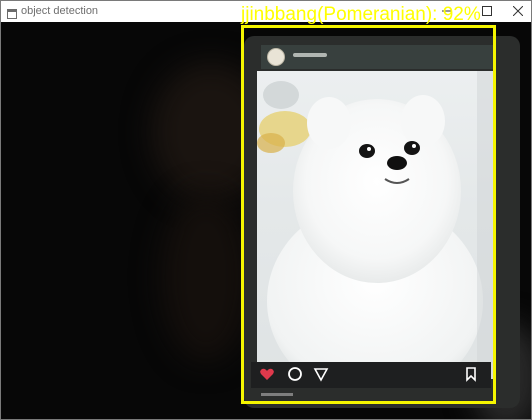  I want to click on app-window-icon, so click(12, 12).